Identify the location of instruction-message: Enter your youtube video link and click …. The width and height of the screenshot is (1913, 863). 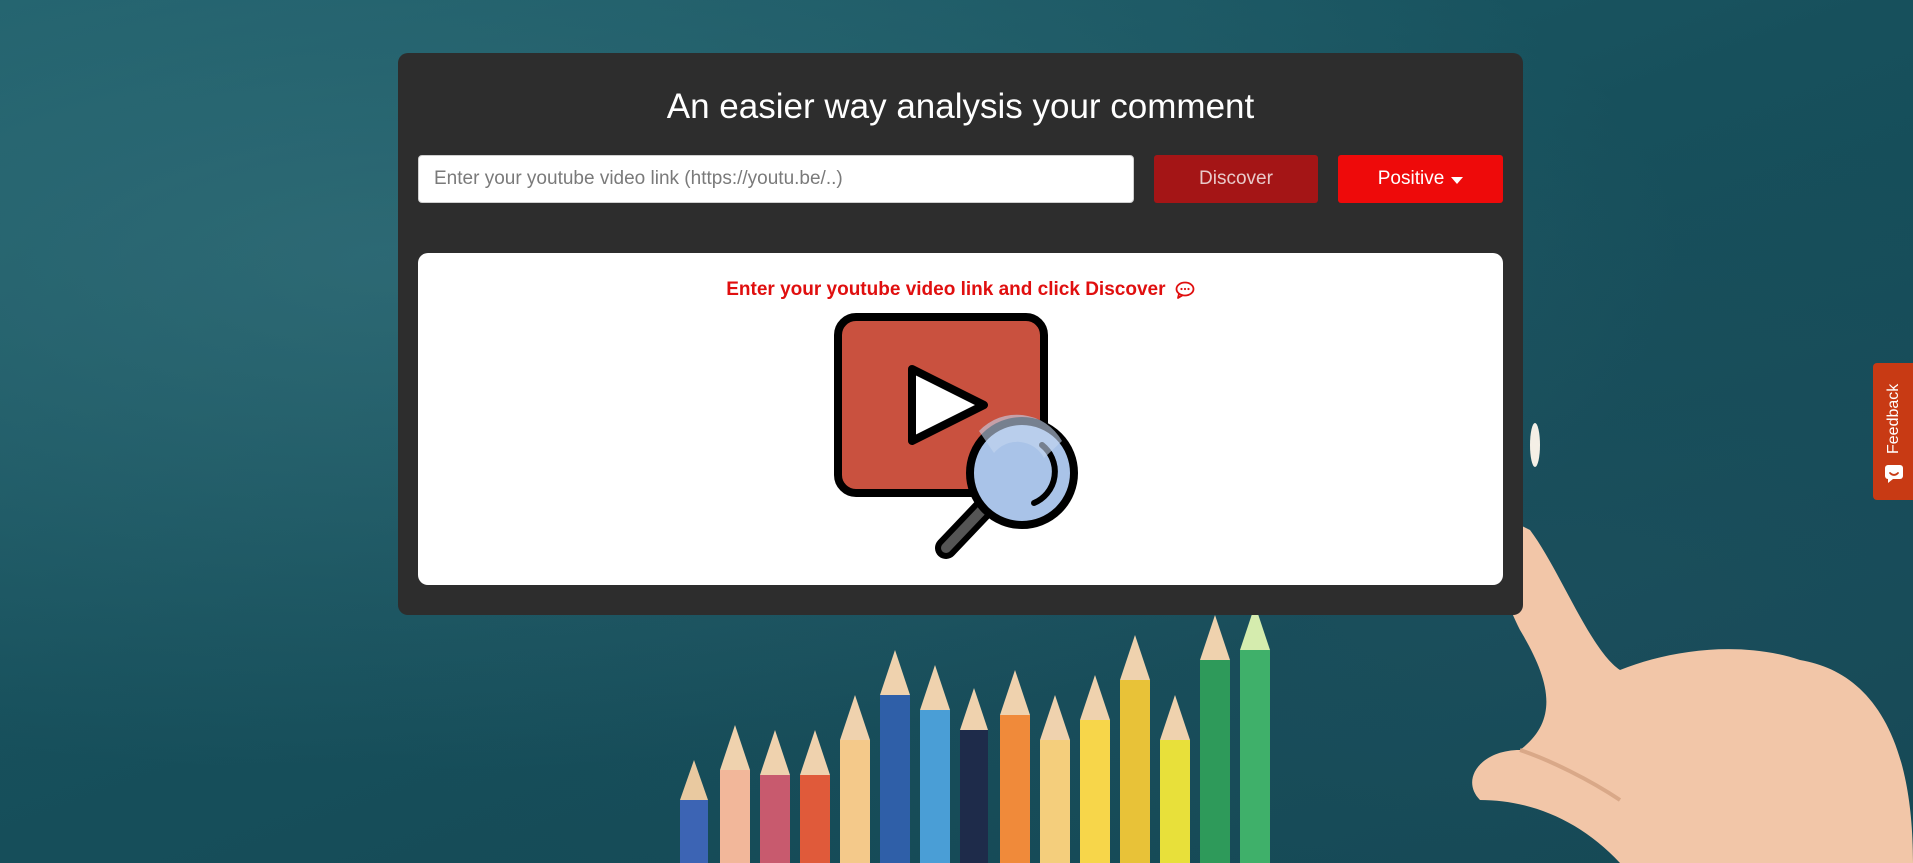
(960, 290).